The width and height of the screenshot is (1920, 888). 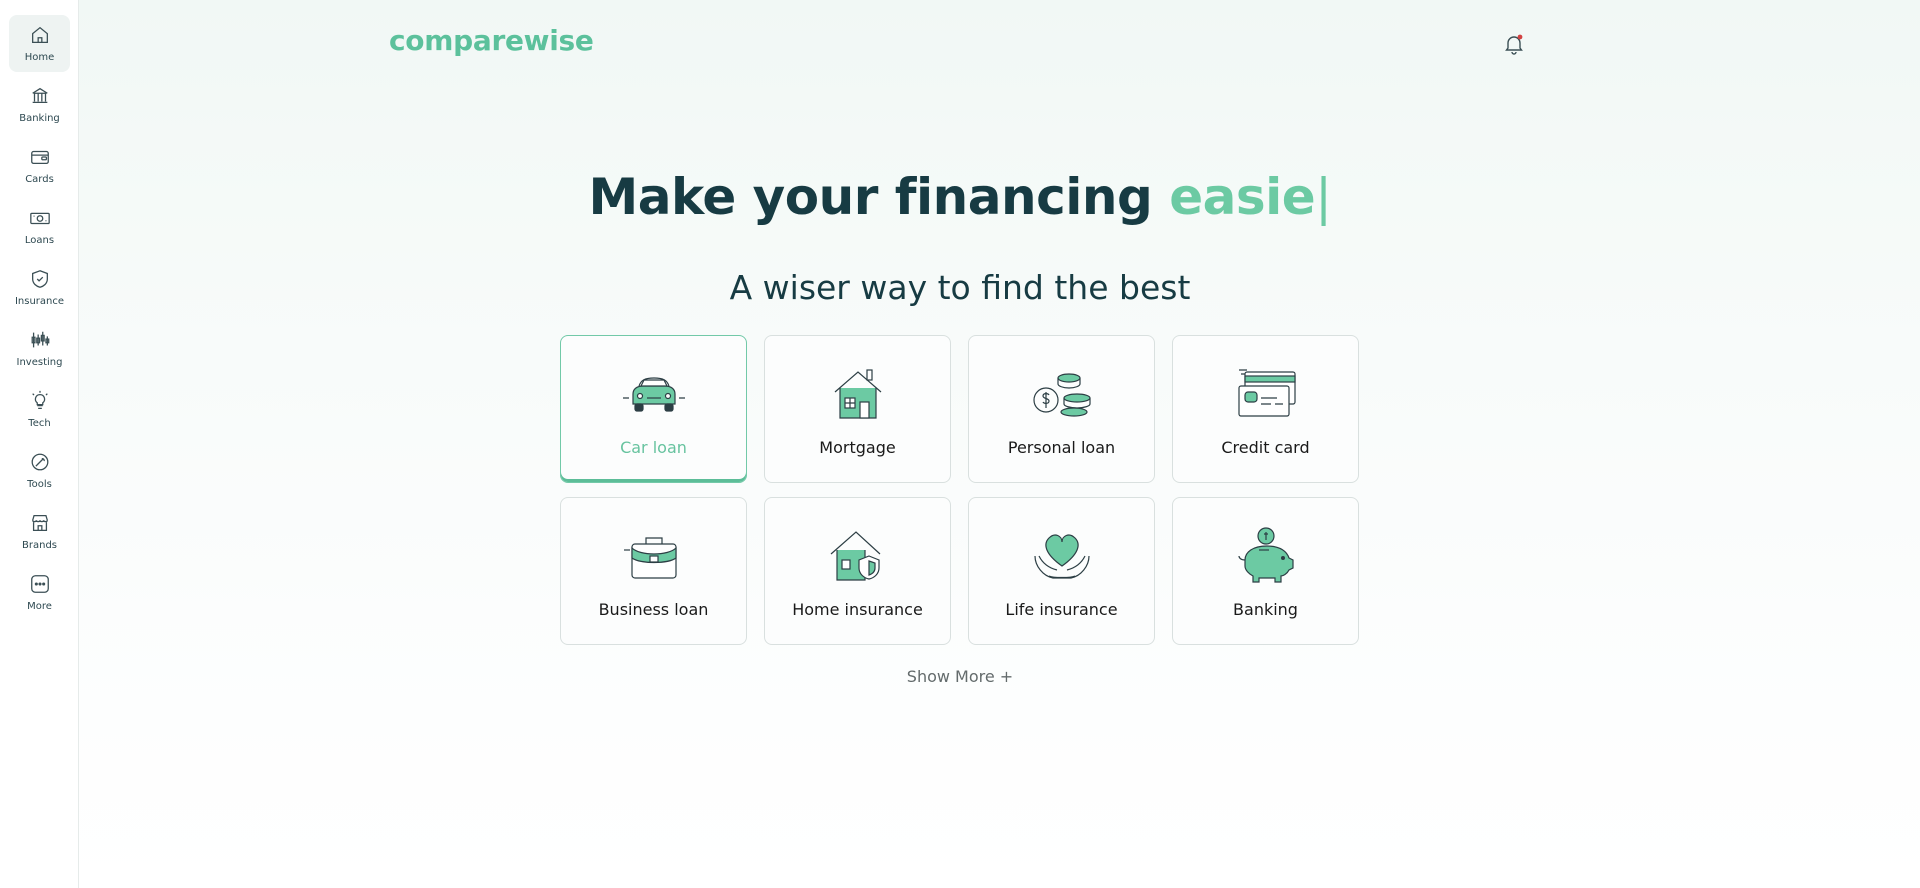 I want to click on sidebar-item-label: Banking, so click(x=39, y=118).